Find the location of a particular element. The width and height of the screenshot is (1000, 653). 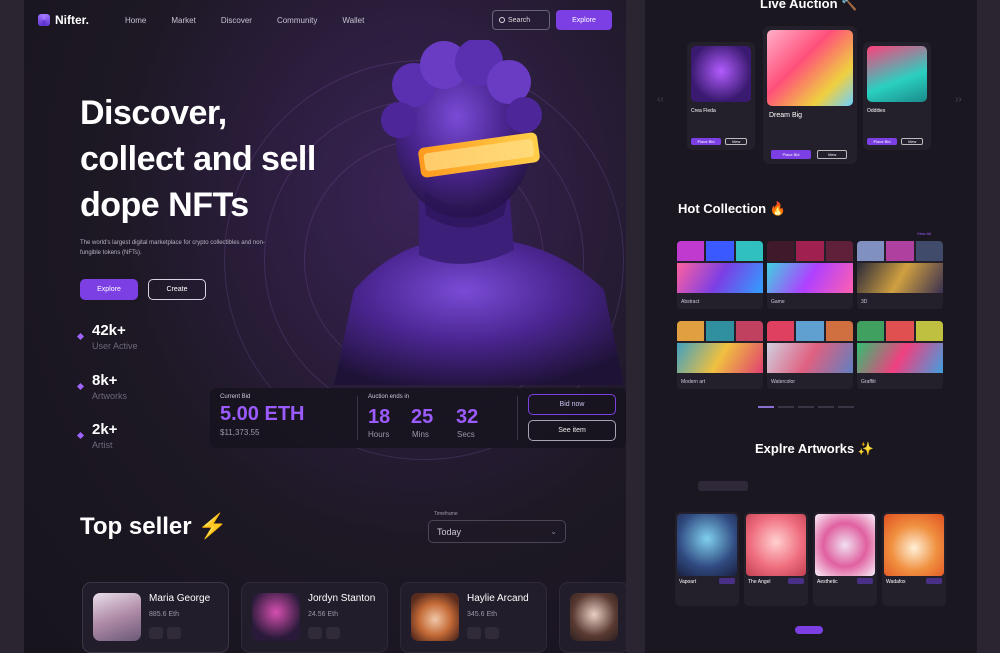

brand-logo: Nifter. is located at coordinates (63, 20).